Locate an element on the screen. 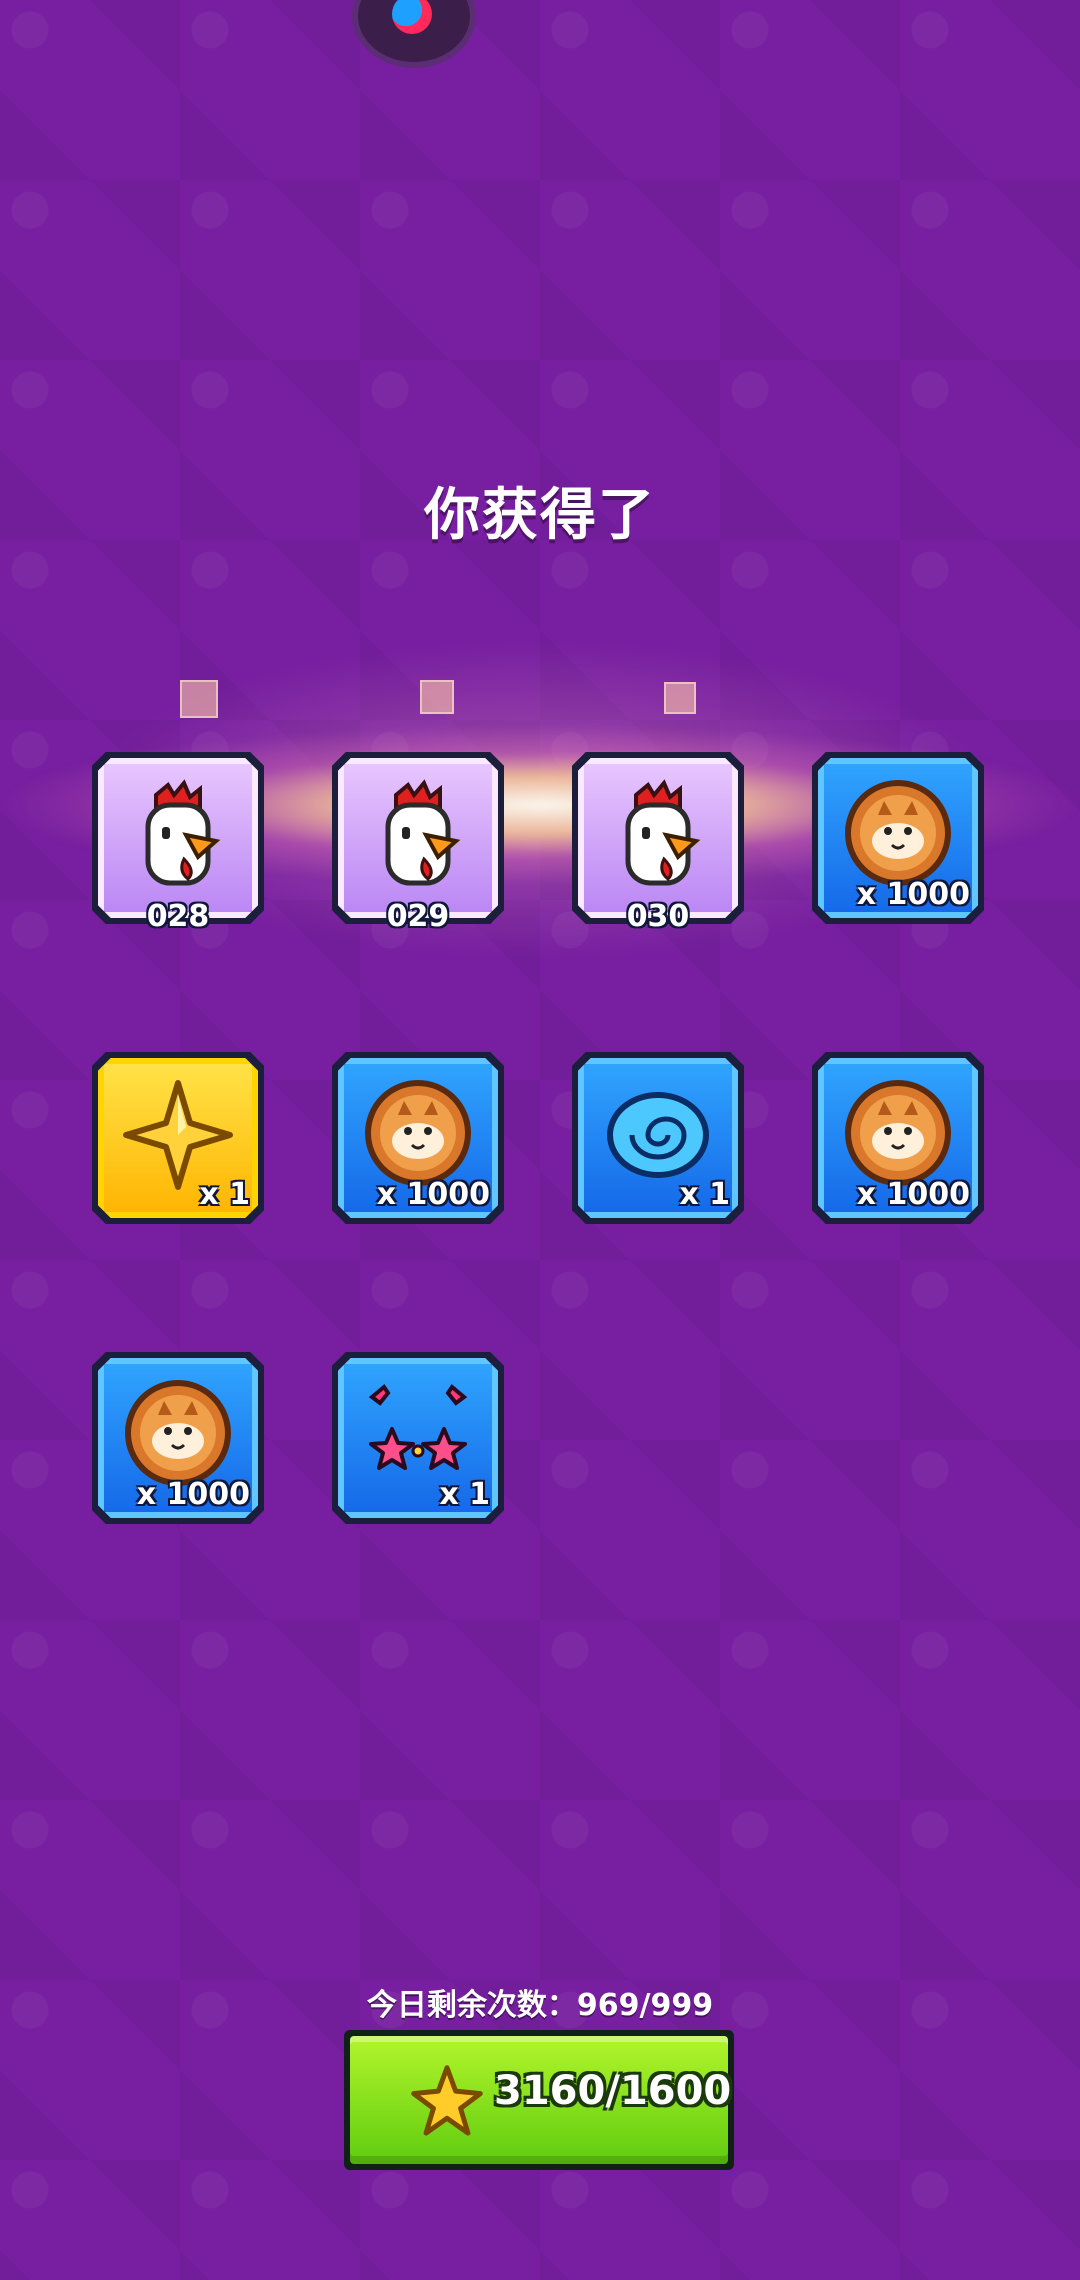  reward-item-chicken: 028 is located at coordinates (178, 843).